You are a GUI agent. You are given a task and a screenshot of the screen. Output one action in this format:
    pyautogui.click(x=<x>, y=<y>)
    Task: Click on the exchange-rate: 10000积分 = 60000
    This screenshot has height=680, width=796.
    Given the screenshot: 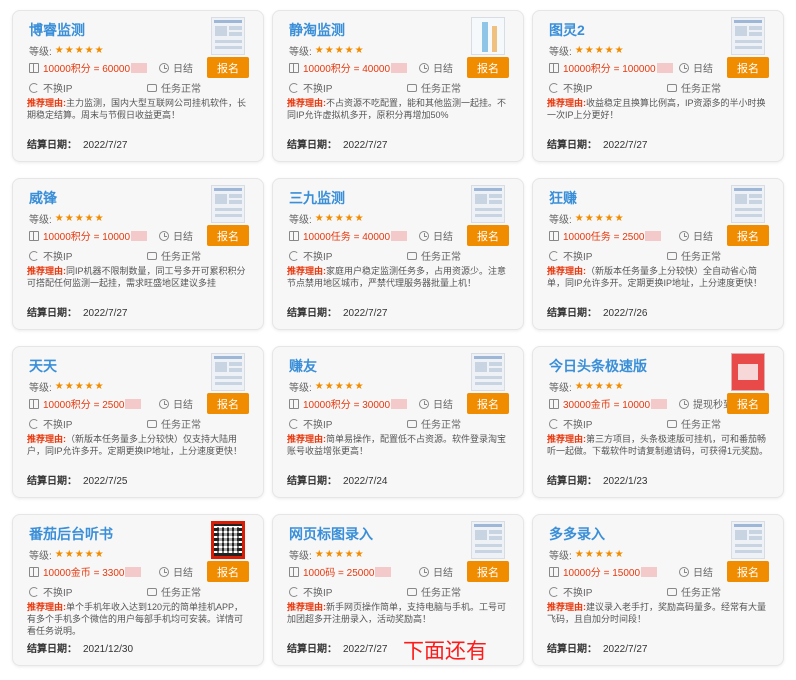 What is the action you would take?
    pyautogui.click(x=88, y=67)
    